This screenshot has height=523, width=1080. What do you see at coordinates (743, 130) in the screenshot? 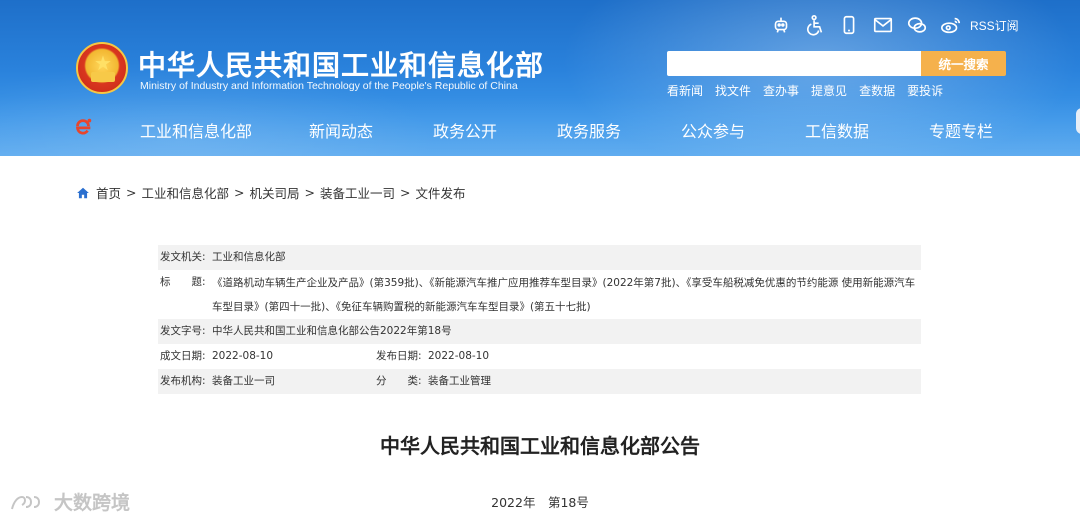
I see `nav-item-participation: 公众参与` at bounding box center [743, 130].